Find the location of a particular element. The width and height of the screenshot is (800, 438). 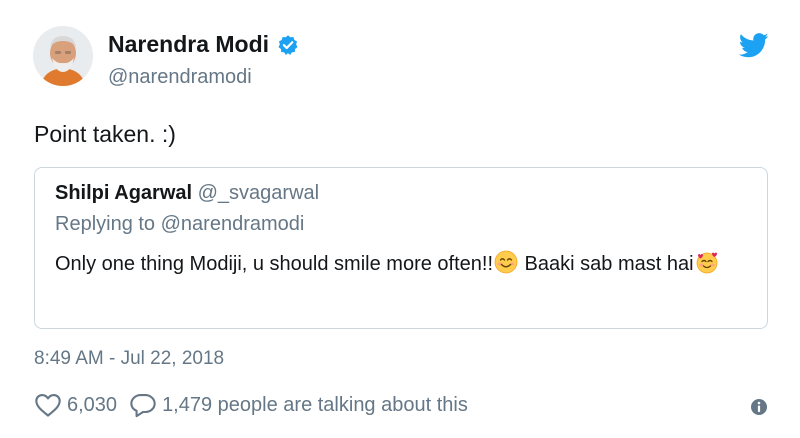

speech-bubble-icon is located at coordinates (143, 406).